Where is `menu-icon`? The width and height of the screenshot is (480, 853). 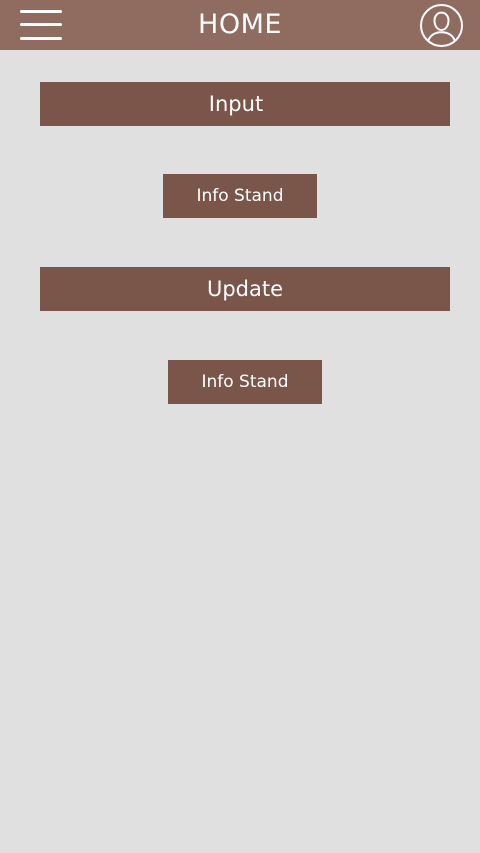
menu-icon is located at coordinates (41, 25).